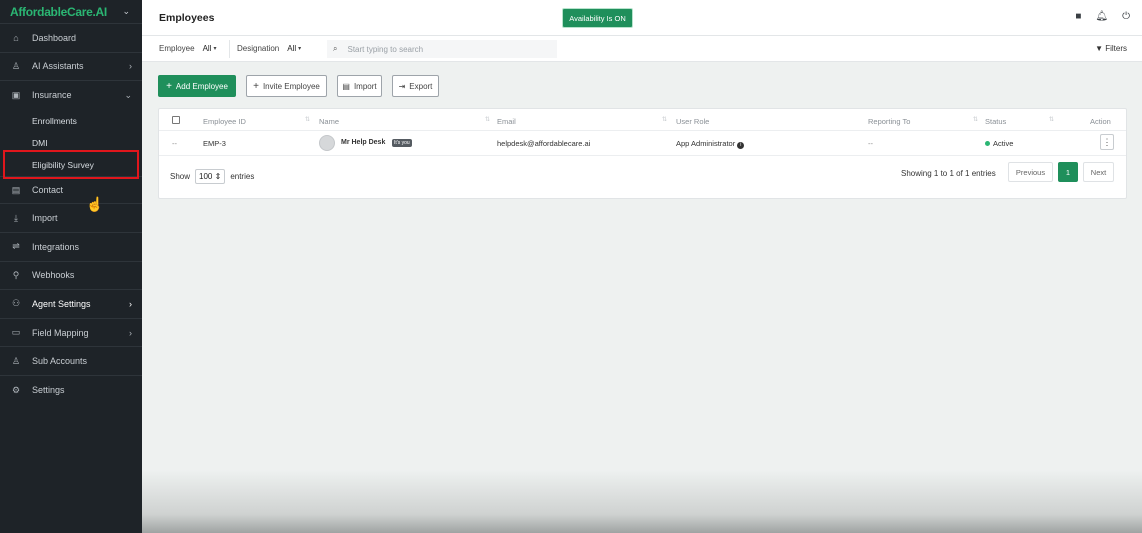 The height and width of the screenshot is (533, 1142). What do you see at coordinates (218, 176) in the screenshot?
I see `updown-icon: ⇕` at bounding box center [218, 176].